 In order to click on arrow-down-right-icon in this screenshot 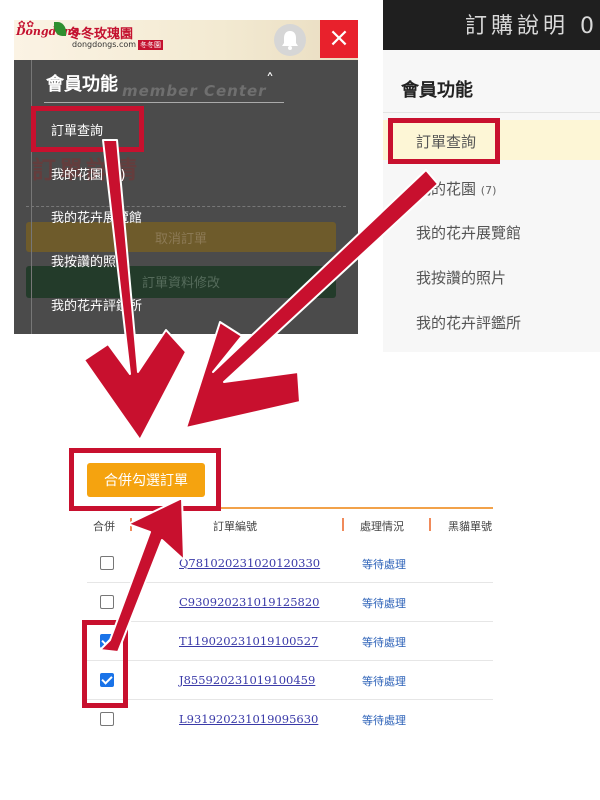, I will do `click(135, 290)`.